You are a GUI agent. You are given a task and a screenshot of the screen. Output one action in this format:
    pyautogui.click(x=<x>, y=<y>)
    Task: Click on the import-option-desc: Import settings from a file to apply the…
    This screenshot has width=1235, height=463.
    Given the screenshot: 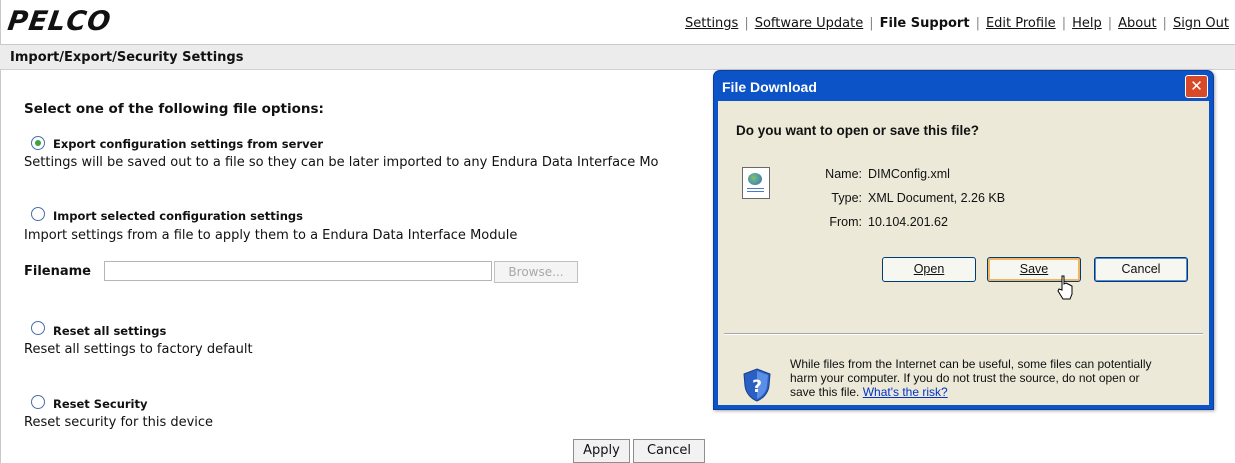 What is the action you would take?
    pyautogui.click(x=271, y=235)
    